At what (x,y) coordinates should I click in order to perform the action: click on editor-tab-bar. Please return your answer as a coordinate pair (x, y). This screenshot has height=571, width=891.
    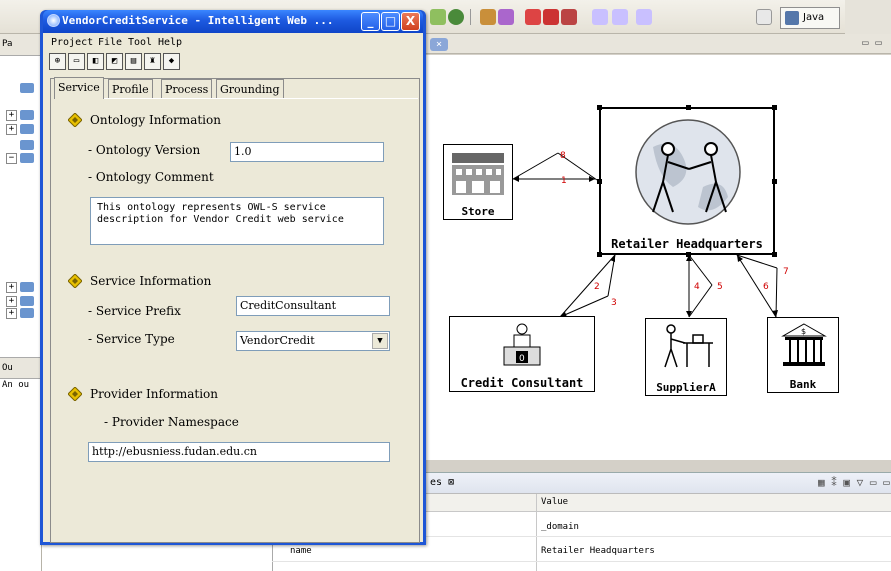
    Looking at the image, I should click on (658, 44).